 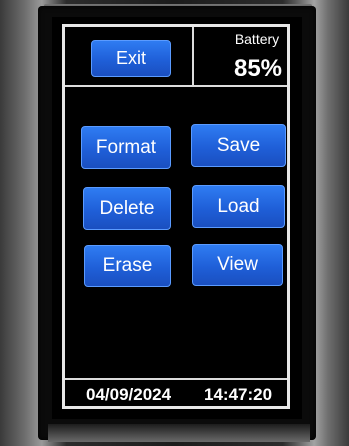 What do you see at coordinates (238, 206) in the screenshot?
I see `load-button: Load` at bounding box center [238, 206].